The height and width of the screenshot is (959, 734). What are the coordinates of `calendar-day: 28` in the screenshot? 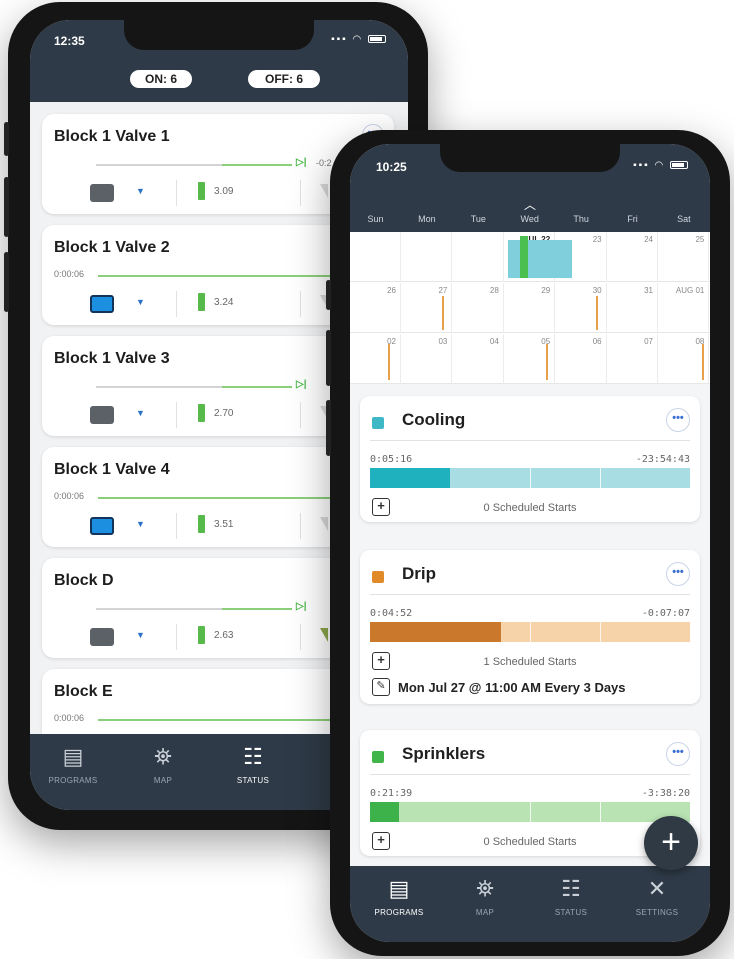 It's located at (478, 308).